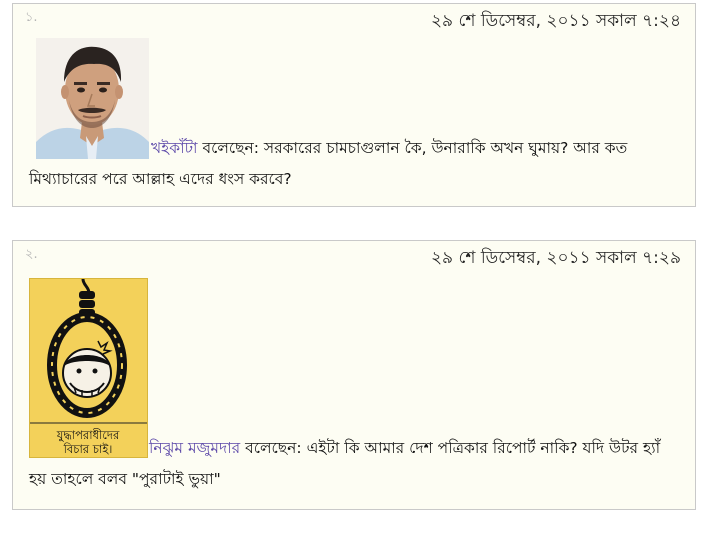 The width and height of the screenshot is (720, 540). I want to click on comment-number: ১., so click(31, 17).